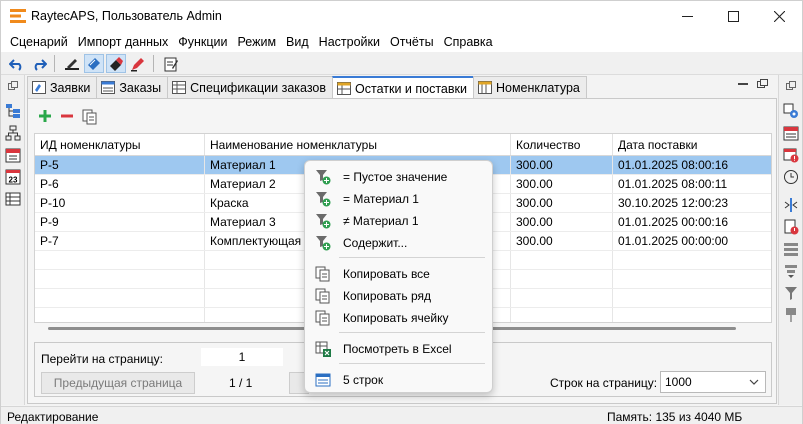 This screenshot has width=803, height=424. I want to click on column-header-quantity: Количество, so click(562, 144).